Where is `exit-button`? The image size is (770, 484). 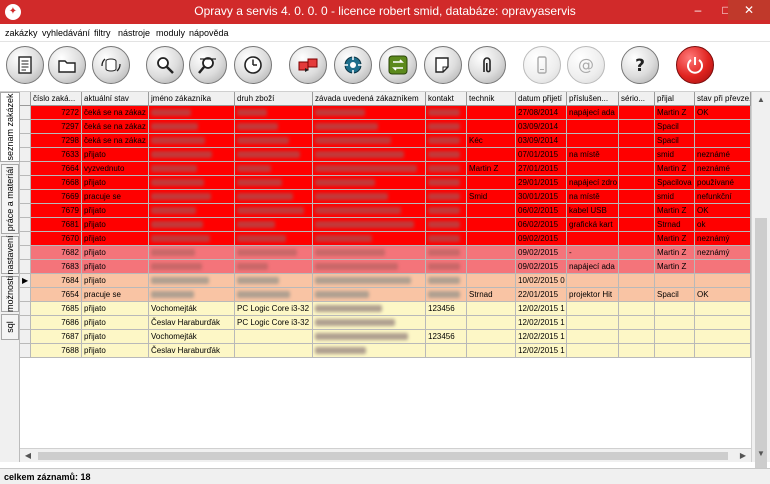
exit-button is located at coordinates (695, 65).